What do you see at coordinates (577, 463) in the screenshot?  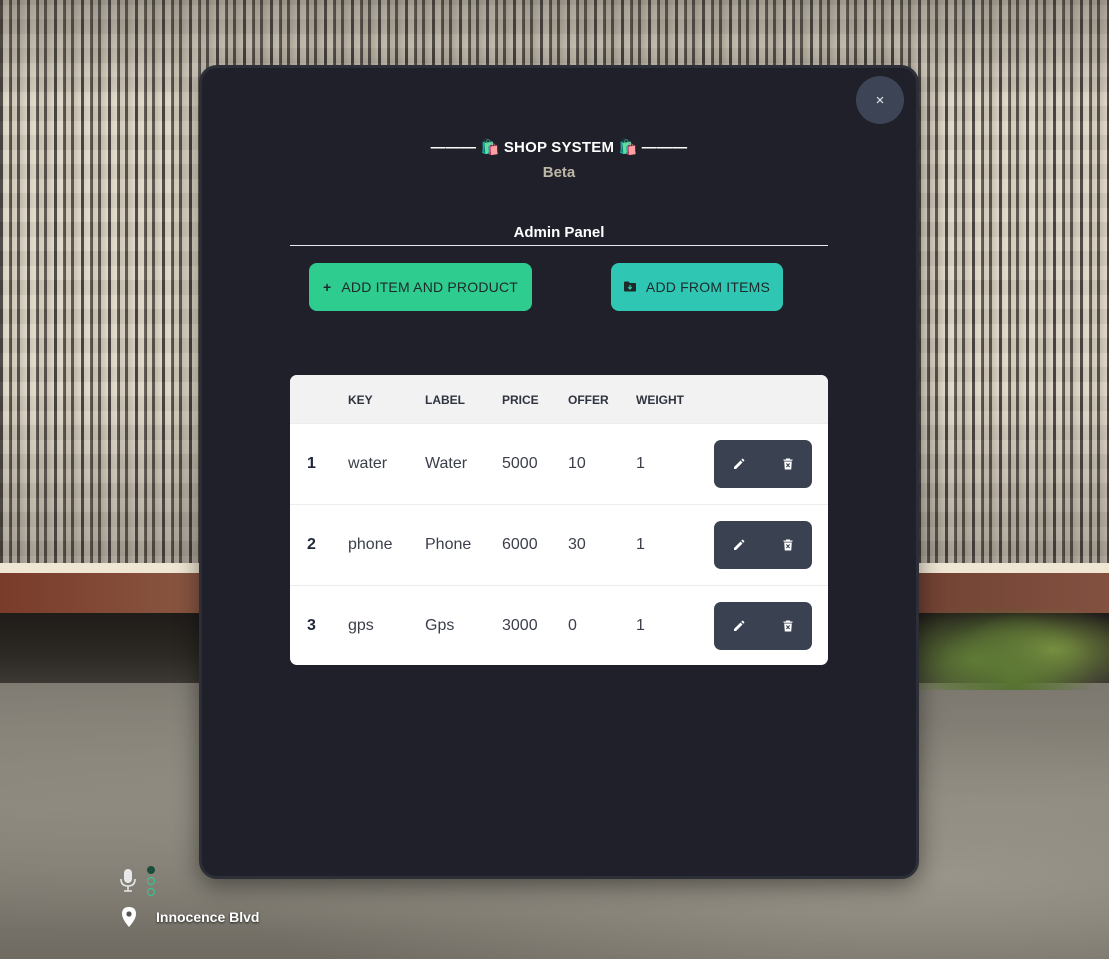 I see `row-offer: 10` at bounding box center [577, 463].